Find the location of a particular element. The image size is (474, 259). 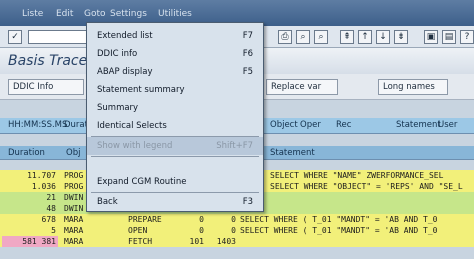

menu-list: Liste is located at coordinates (32, 14).